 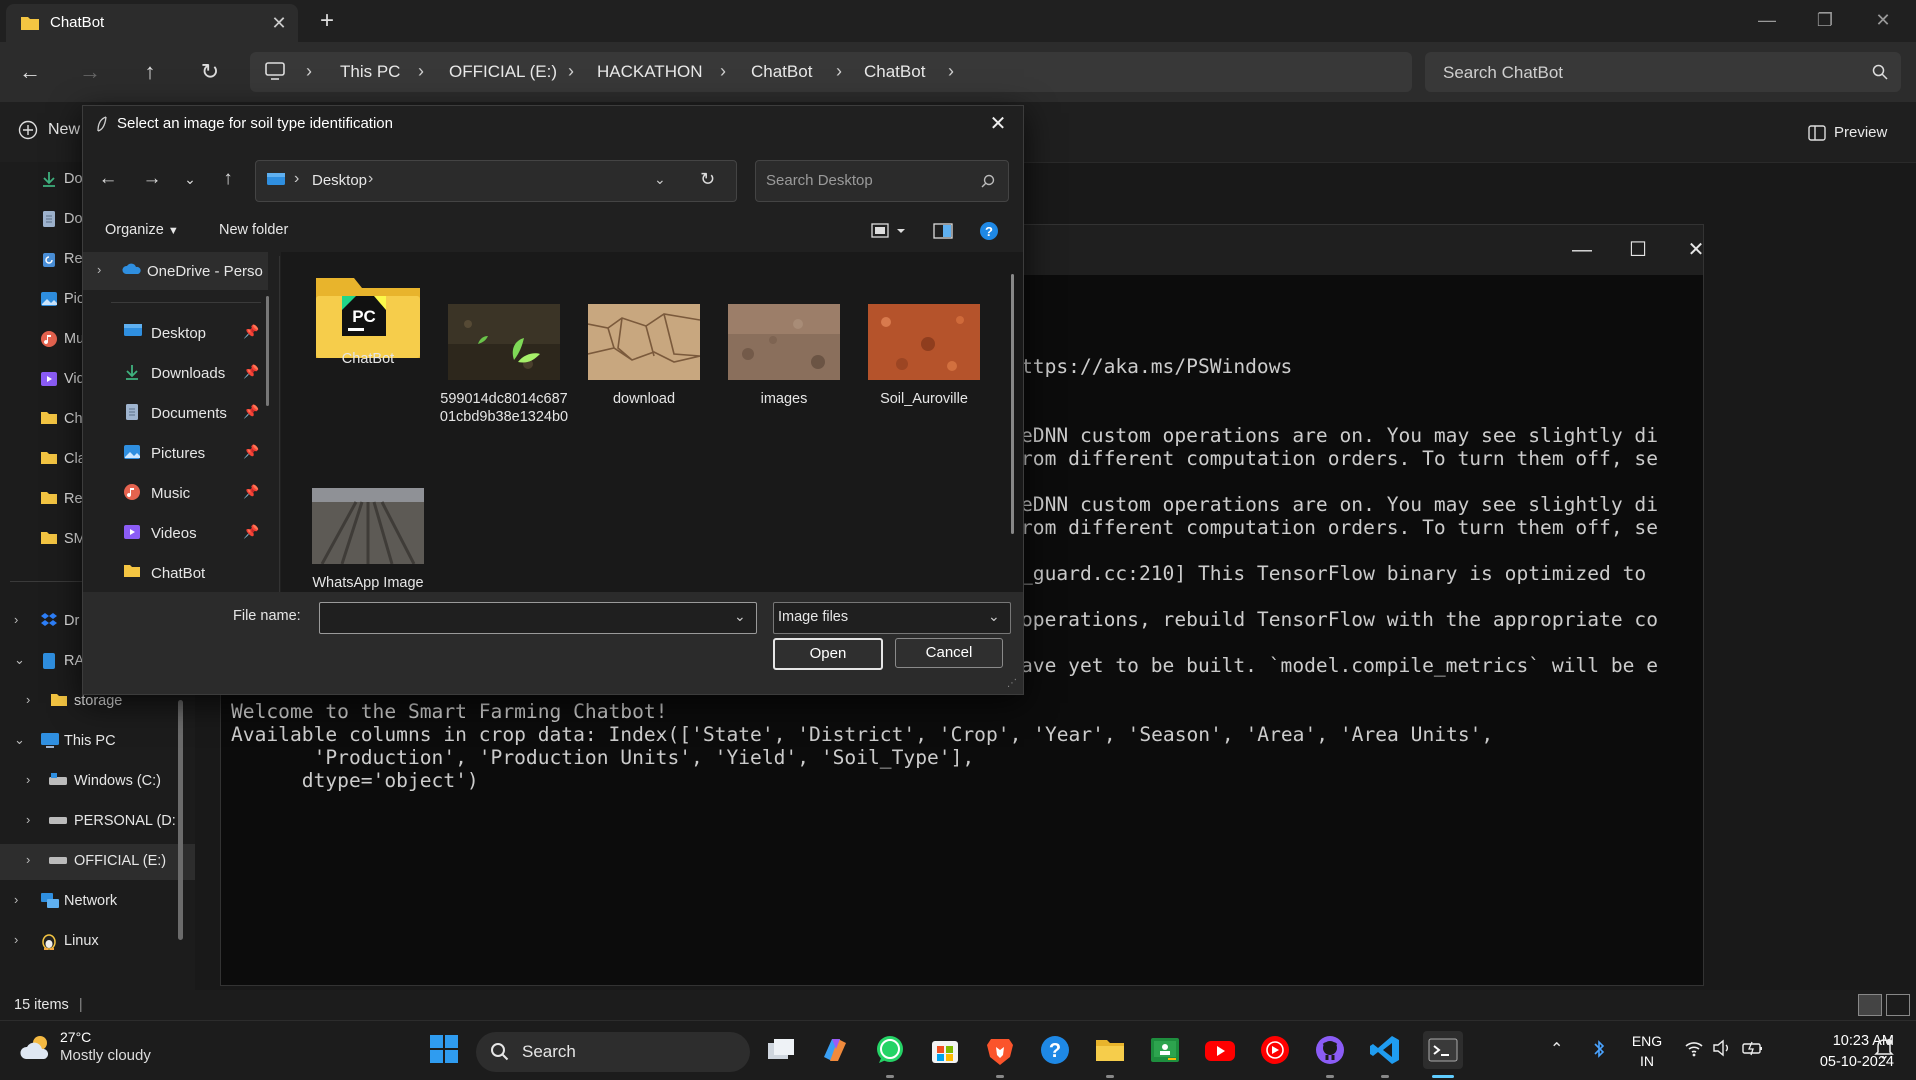 I want to click on volume-icon, so click(x=1722, y=1048).